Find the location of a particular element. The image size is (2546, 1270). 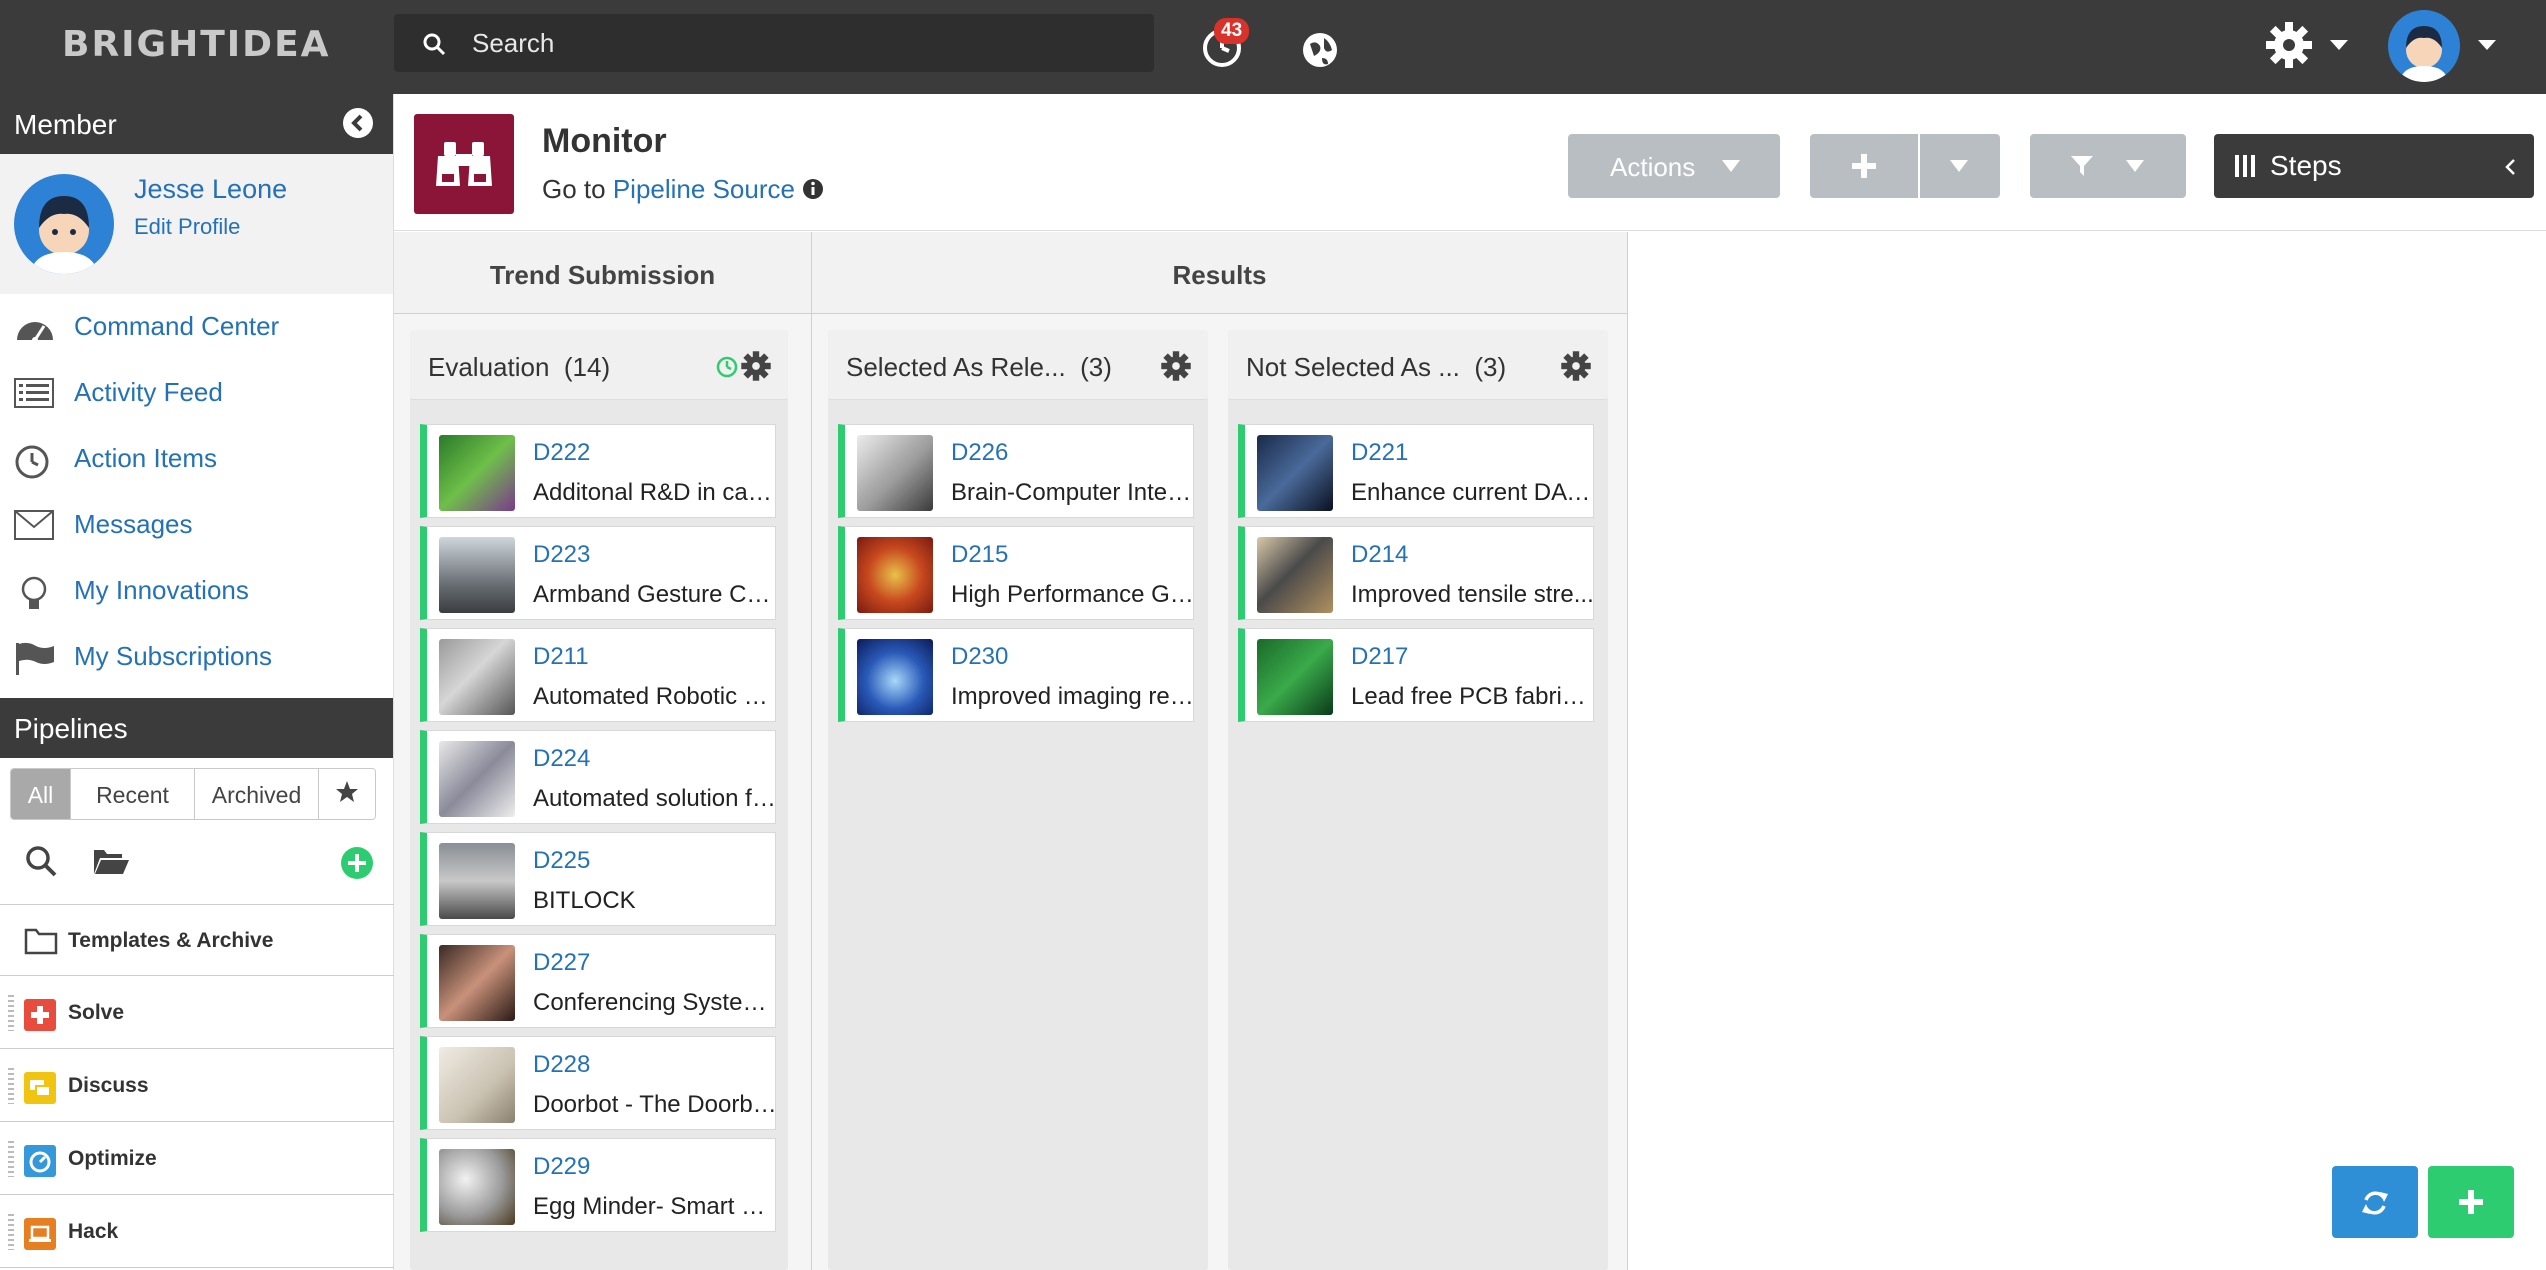

globe-icon is located at coordinates (1320, 50).